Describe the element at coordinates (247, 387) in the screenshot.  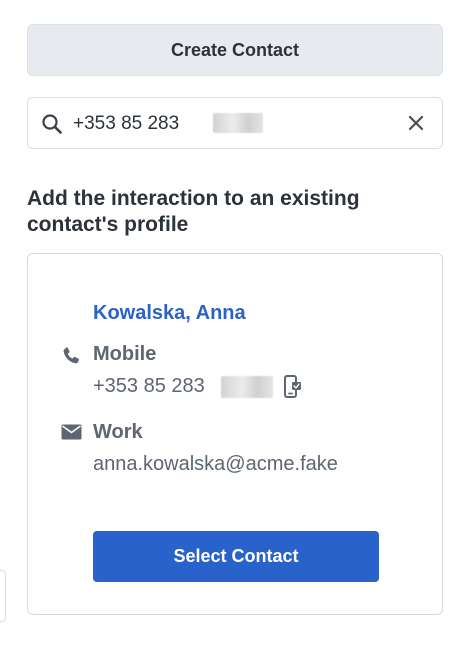
I see `redacted-phone-part` at that location.